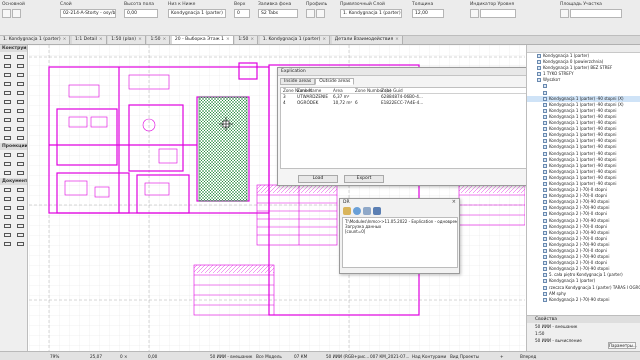  What do you see at coordinates (367, 211) in the screenshot?
I see `settings-icon` at bounding box center [367, 211].